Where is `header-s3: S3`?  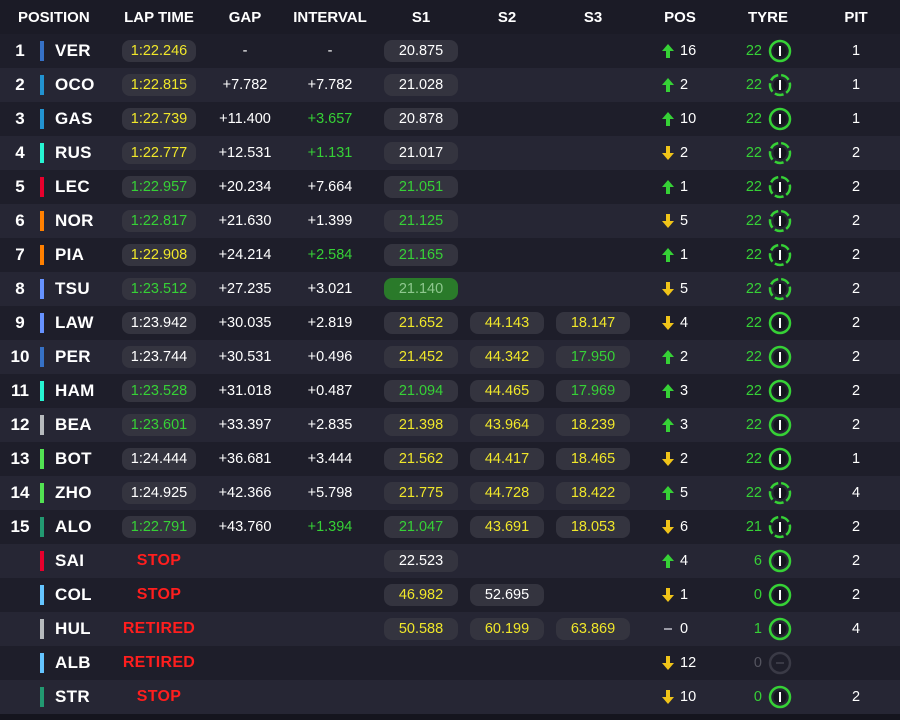 header-s3: S3 is located at coordinates (593, 17).